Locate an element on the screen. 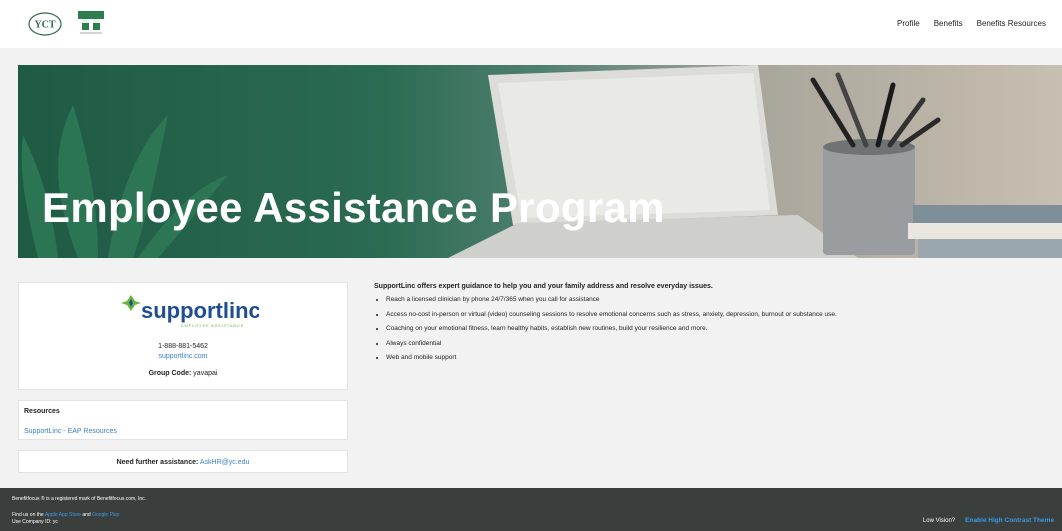 The image size is (1062, 531). assistance-line: Need further assistance: AskHR@yc.edu is located at coordinates (183, 462).